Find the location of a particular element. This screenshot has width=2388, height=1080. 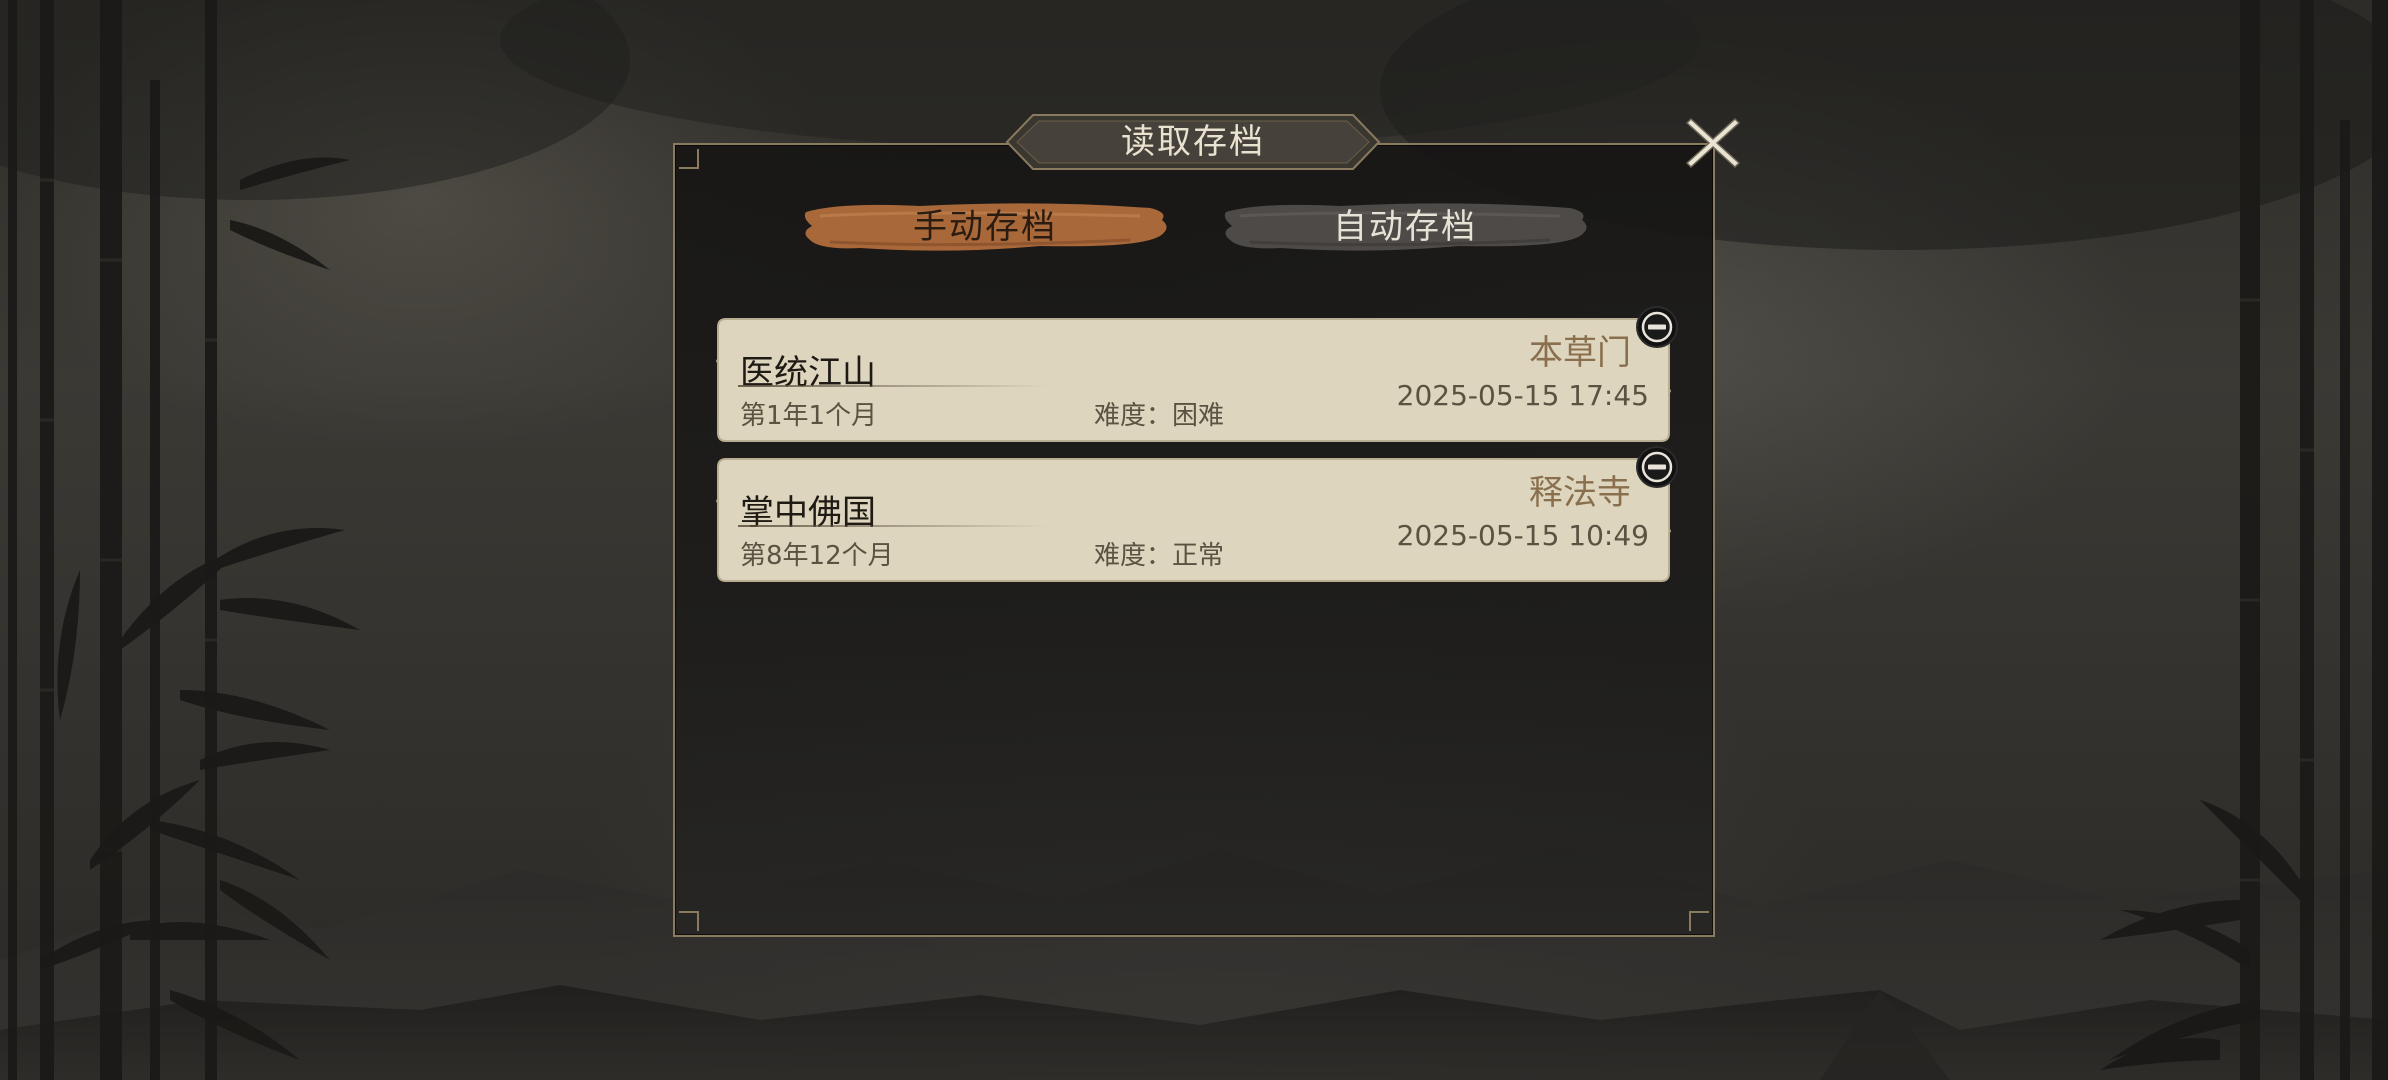

tab-manual-save: 手动存档 is located at coordinates (985, 227).